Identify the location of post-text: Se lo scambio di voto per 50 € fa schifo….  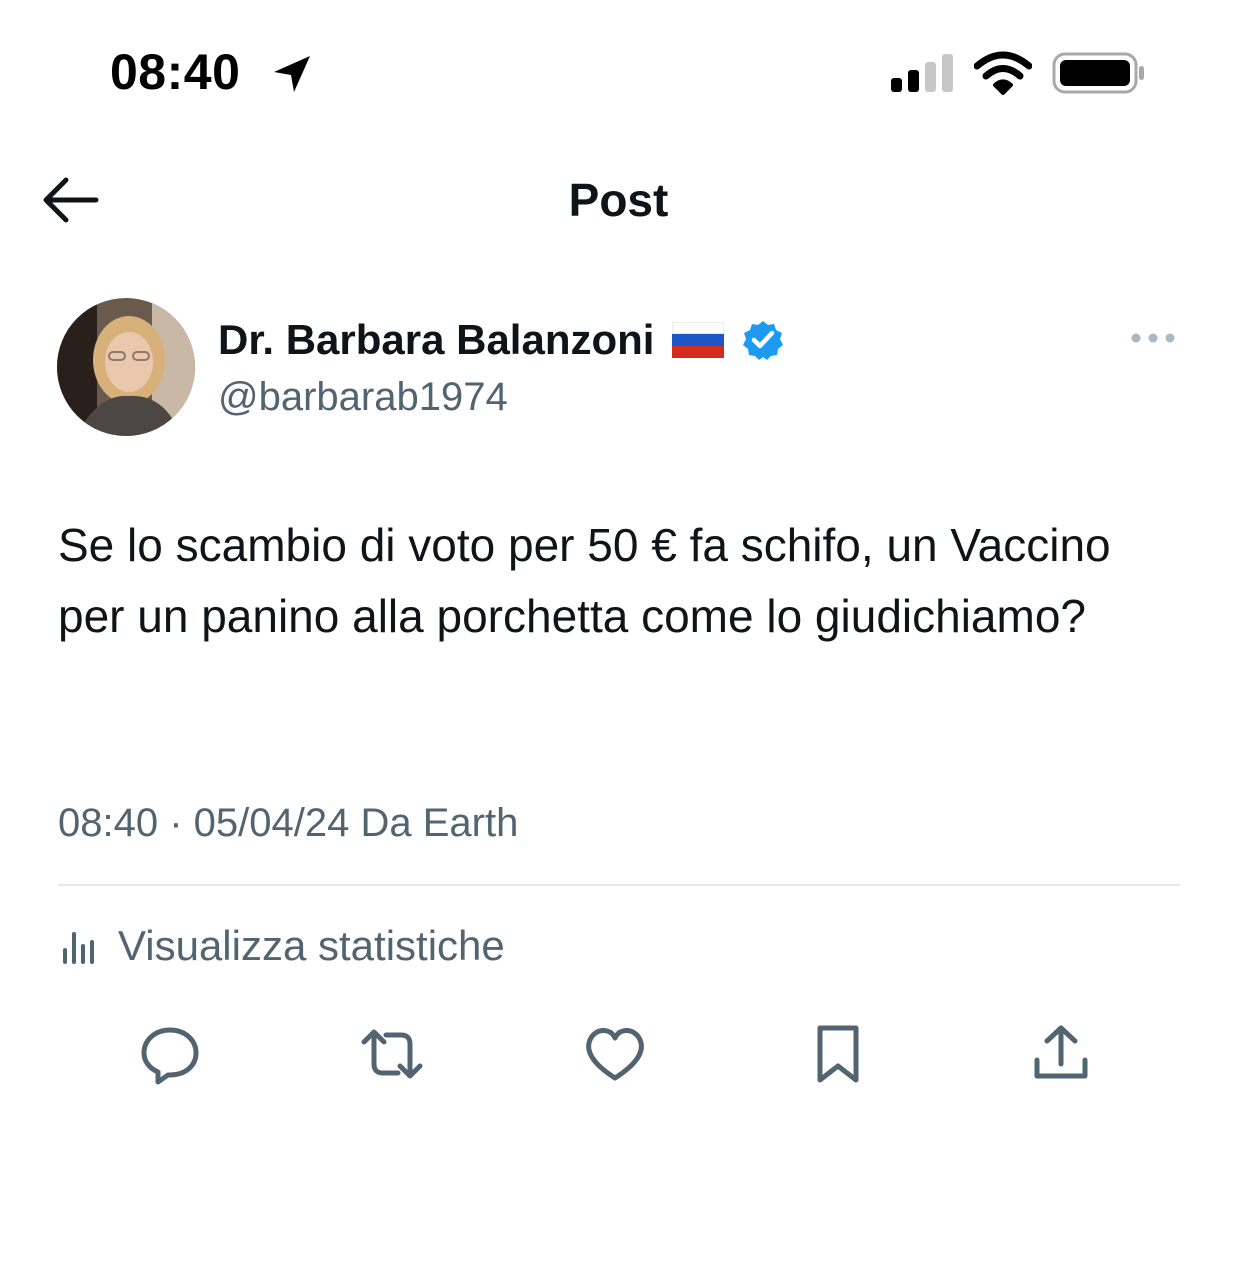
(584, 580).